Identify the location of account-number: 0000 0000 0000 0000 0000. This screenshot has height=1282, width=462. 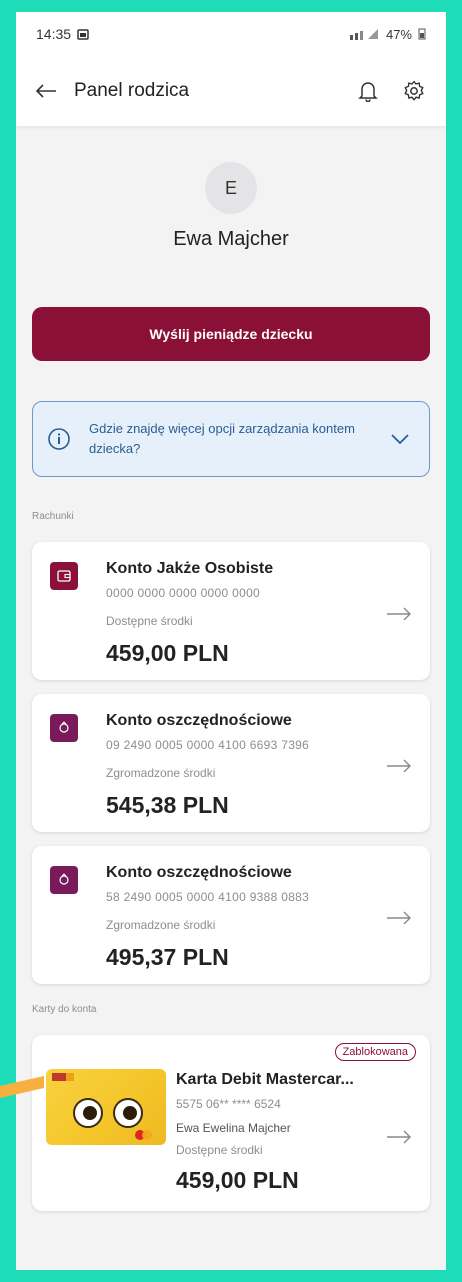
(183, 593).